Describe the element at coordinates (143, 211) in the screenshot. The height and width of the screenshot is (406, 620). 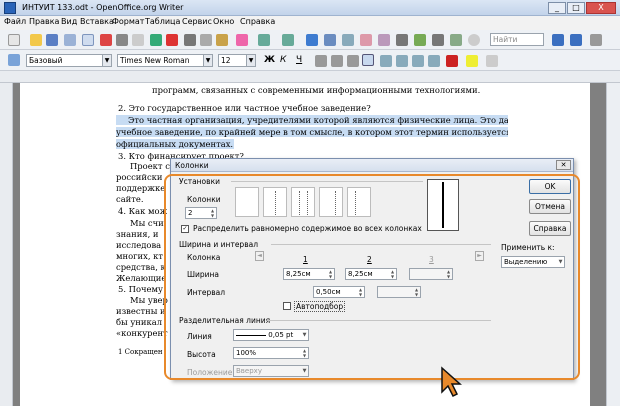
I see `doc-line: 4. Как мож` at that location.